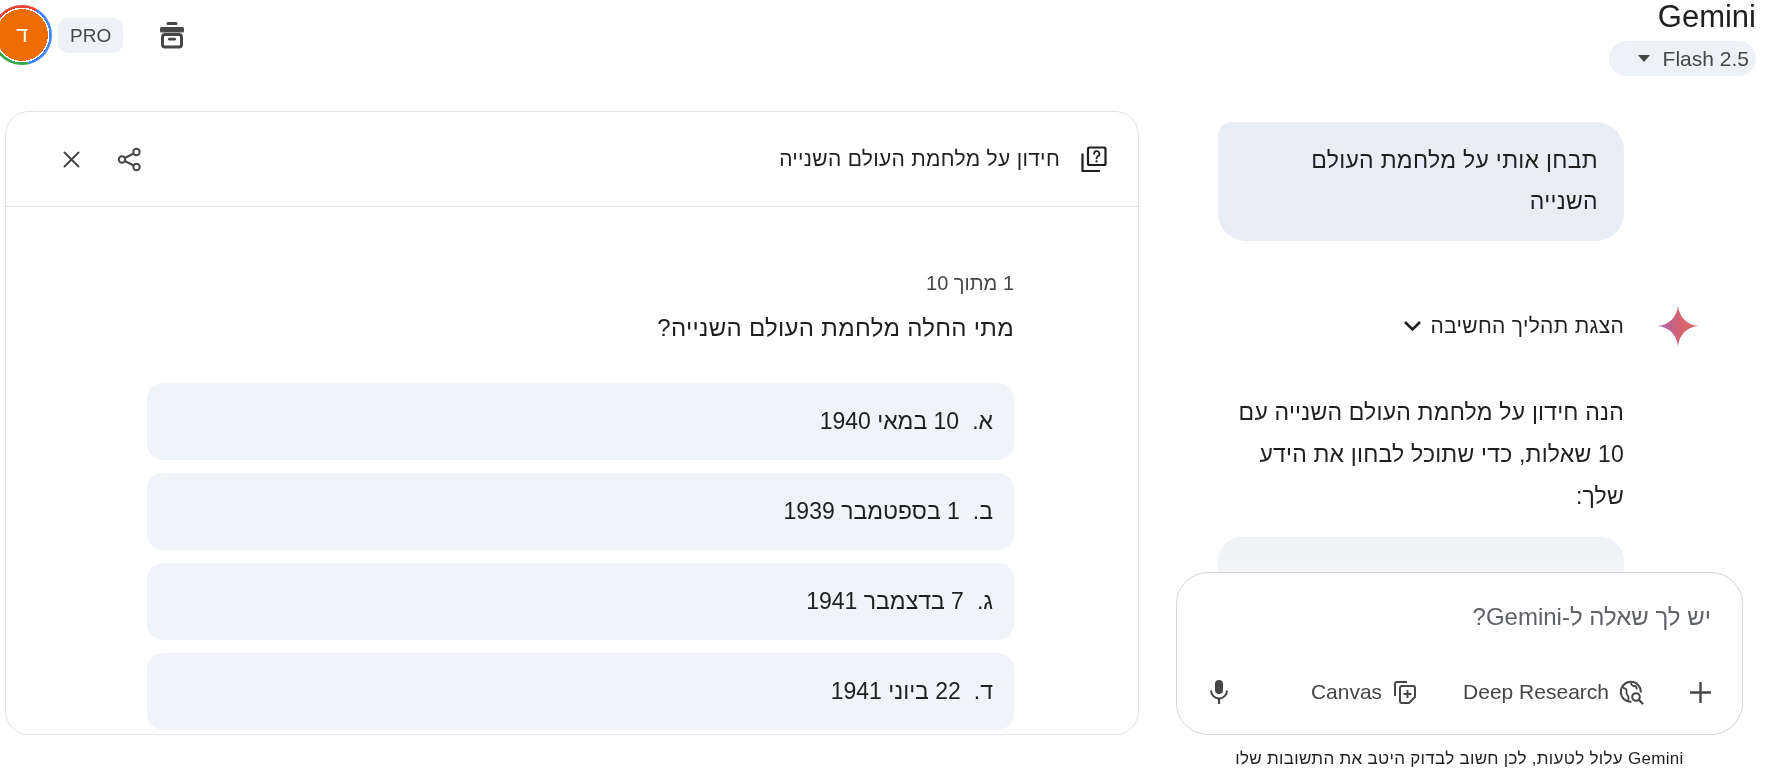  Describe the element at coordinates (580, 421) in the screenshot. I see `answer-option: א. 10 במאי 1940` at that location.